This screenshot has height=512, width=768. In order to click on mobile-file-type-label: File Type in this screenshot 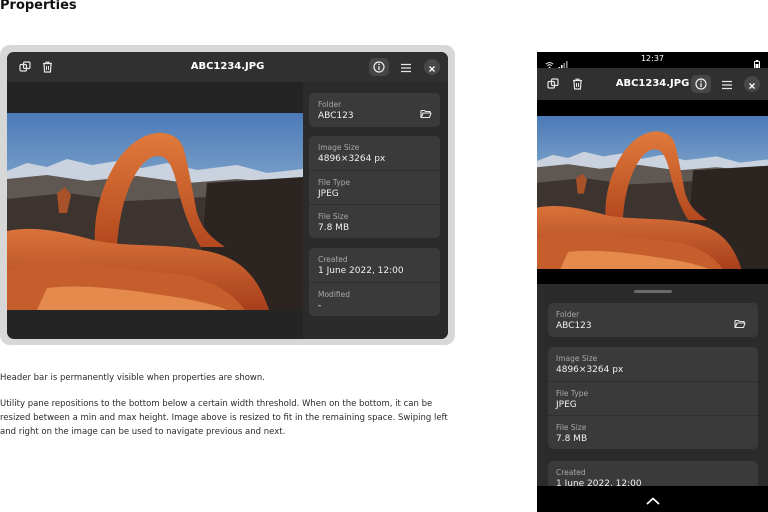, I will do `click(572, 393)`.